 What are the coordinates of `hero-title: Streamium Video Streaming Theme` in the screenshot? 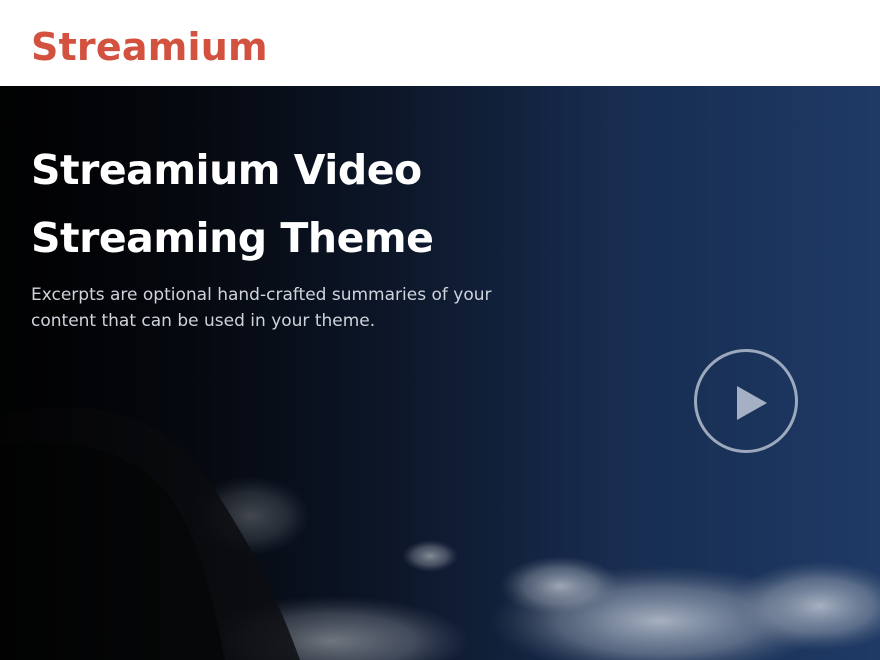 It's located at (232, 204).